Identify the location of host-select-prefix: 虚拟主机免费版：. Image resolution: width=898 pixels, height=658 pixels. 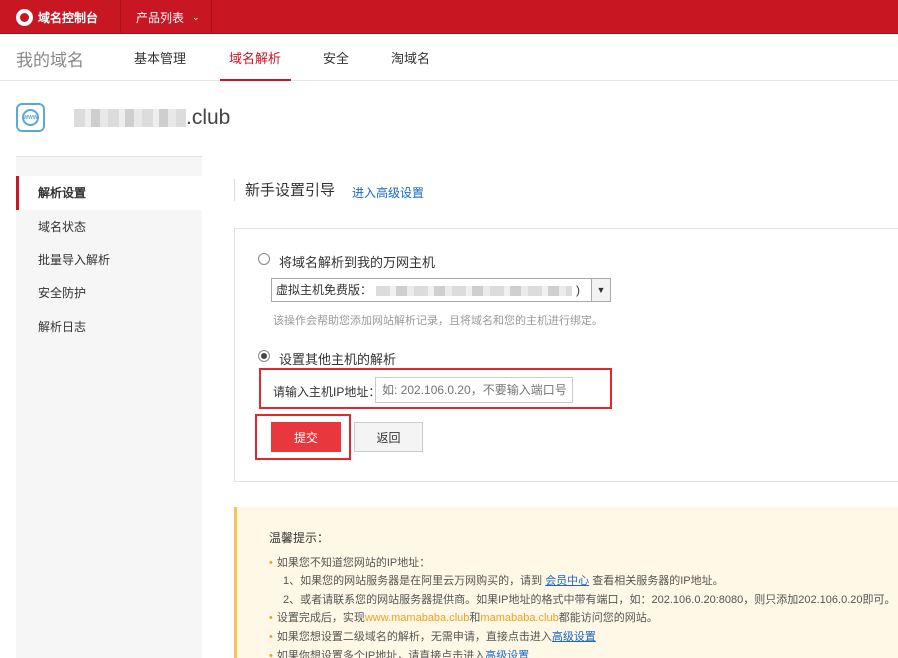
(324, 290).